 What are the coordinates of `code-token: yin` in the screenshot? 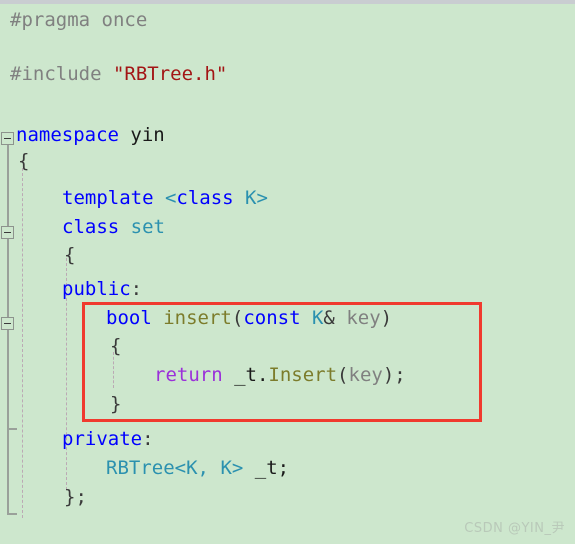 It's located at (141, 135).